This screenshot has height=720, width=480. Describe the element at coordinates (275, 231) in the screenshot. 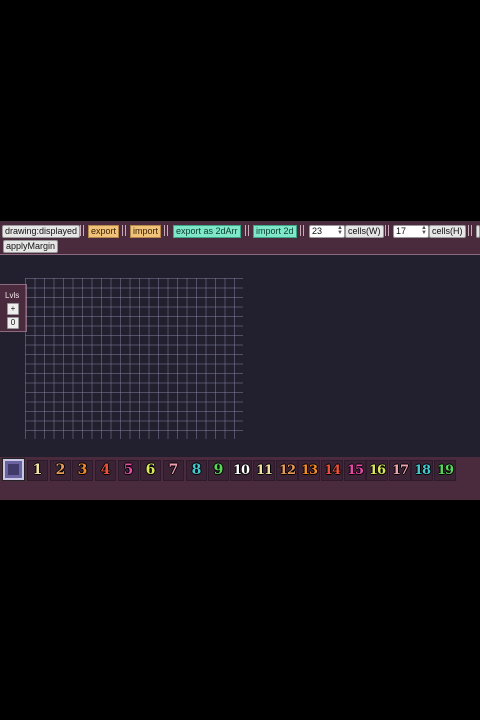

I see `import-2d-button: import 2d` at that location.